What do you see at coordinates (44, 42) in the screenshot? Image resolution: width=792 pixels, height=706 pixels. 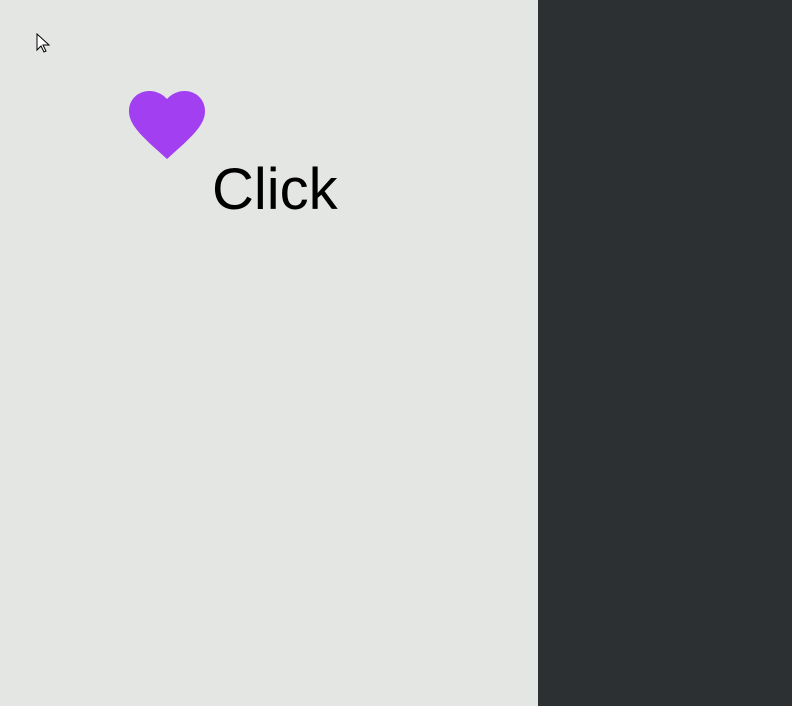 I see `mouse-cursor-icon` at bounding box center [44, 42].